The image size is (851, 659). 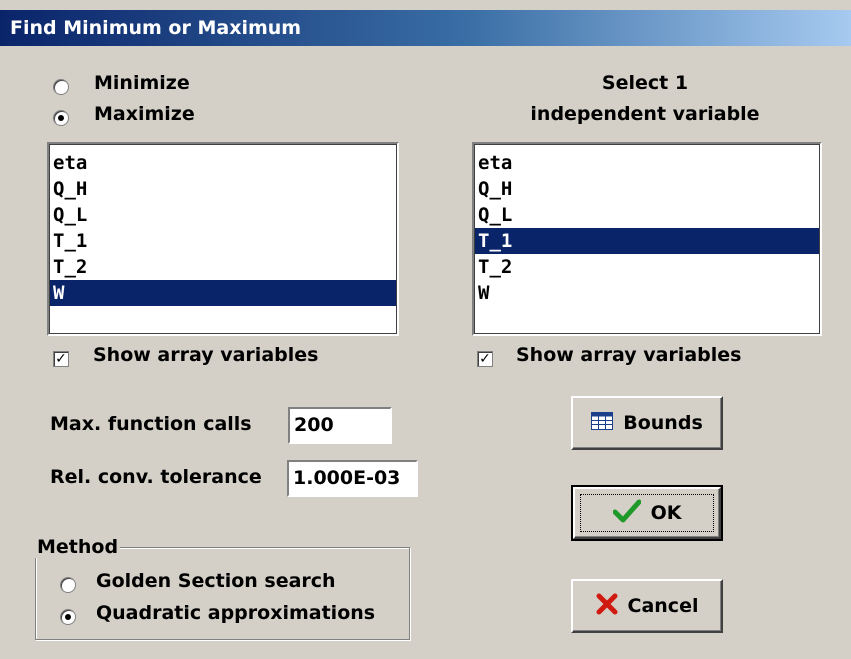 What do you see at coordinates (61, 118) in the screenshot?
I see `maximize-radio` at bounding box center [61, 118].